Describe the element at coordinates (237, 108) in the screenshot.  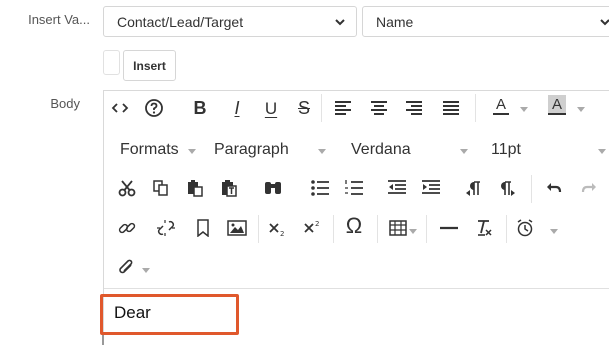
I see `italic-icon: I` at that location.